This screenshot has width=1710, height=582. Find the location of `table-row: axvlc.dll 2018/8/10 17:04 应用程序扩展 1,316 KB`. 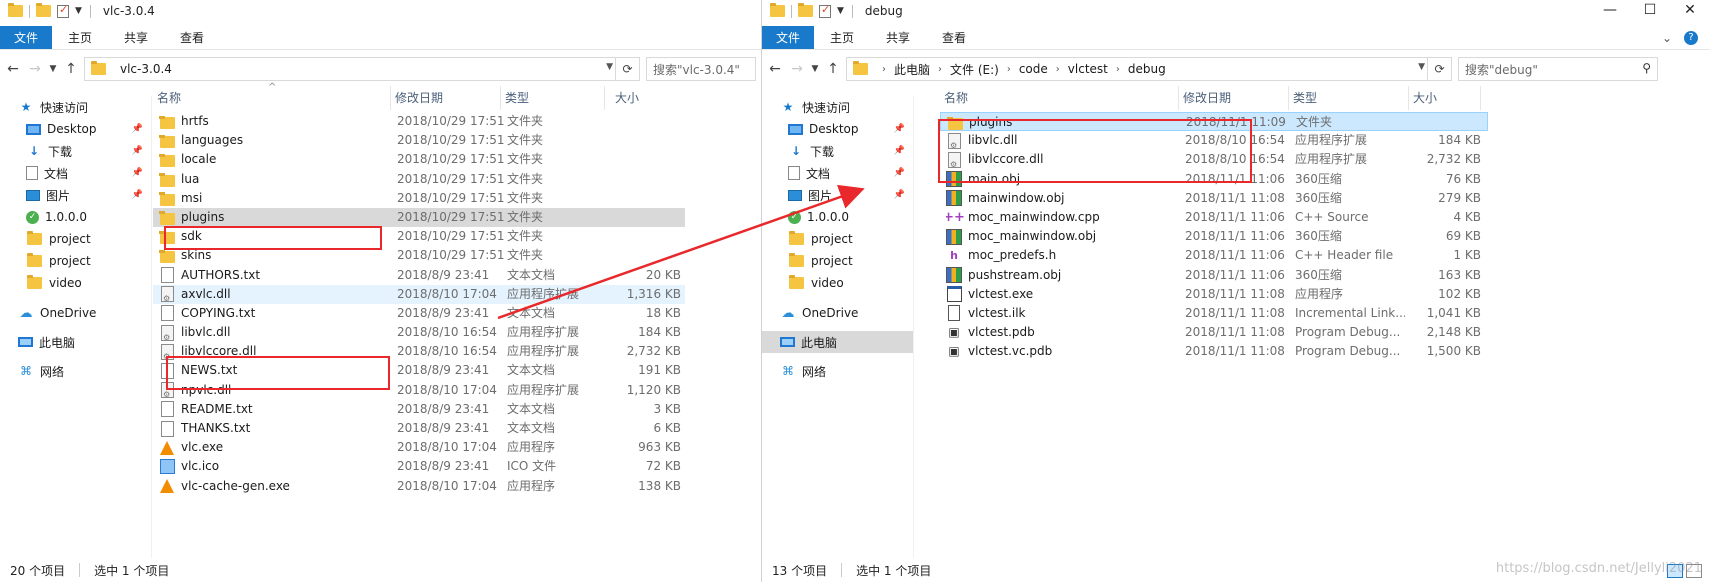

table-row: axvlc.dll 2018/8/10 17:04 应用程序扩展 1,316 KB is located at coordinates (419, 294).